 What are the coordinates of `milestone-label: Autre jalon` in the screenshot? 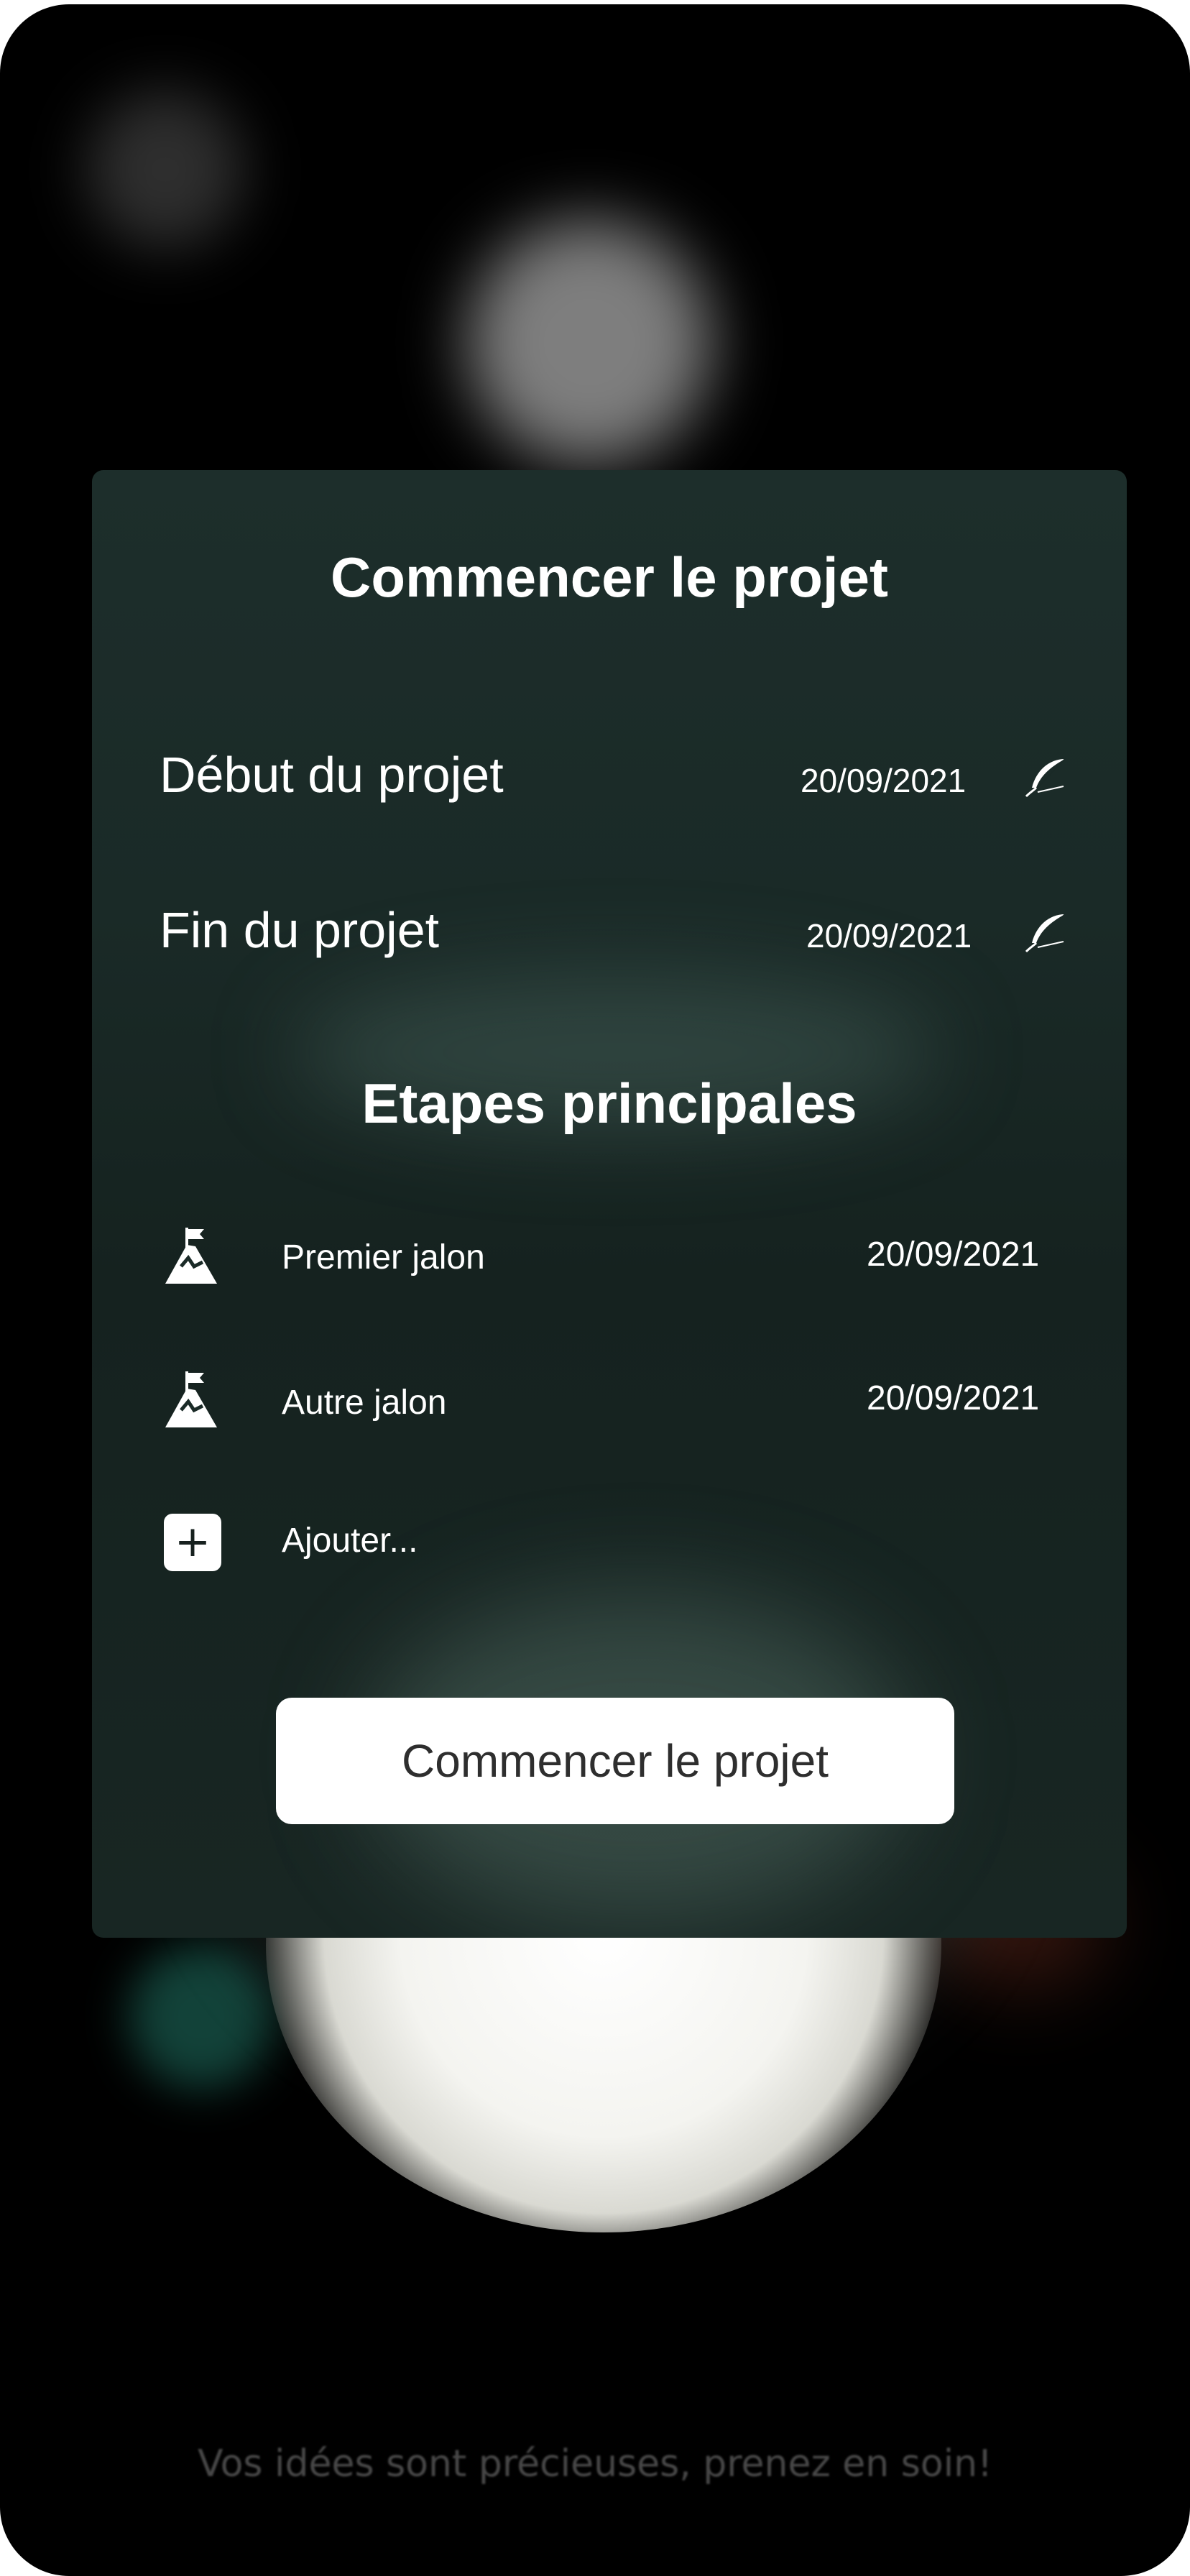 It's located at (364, 1402).